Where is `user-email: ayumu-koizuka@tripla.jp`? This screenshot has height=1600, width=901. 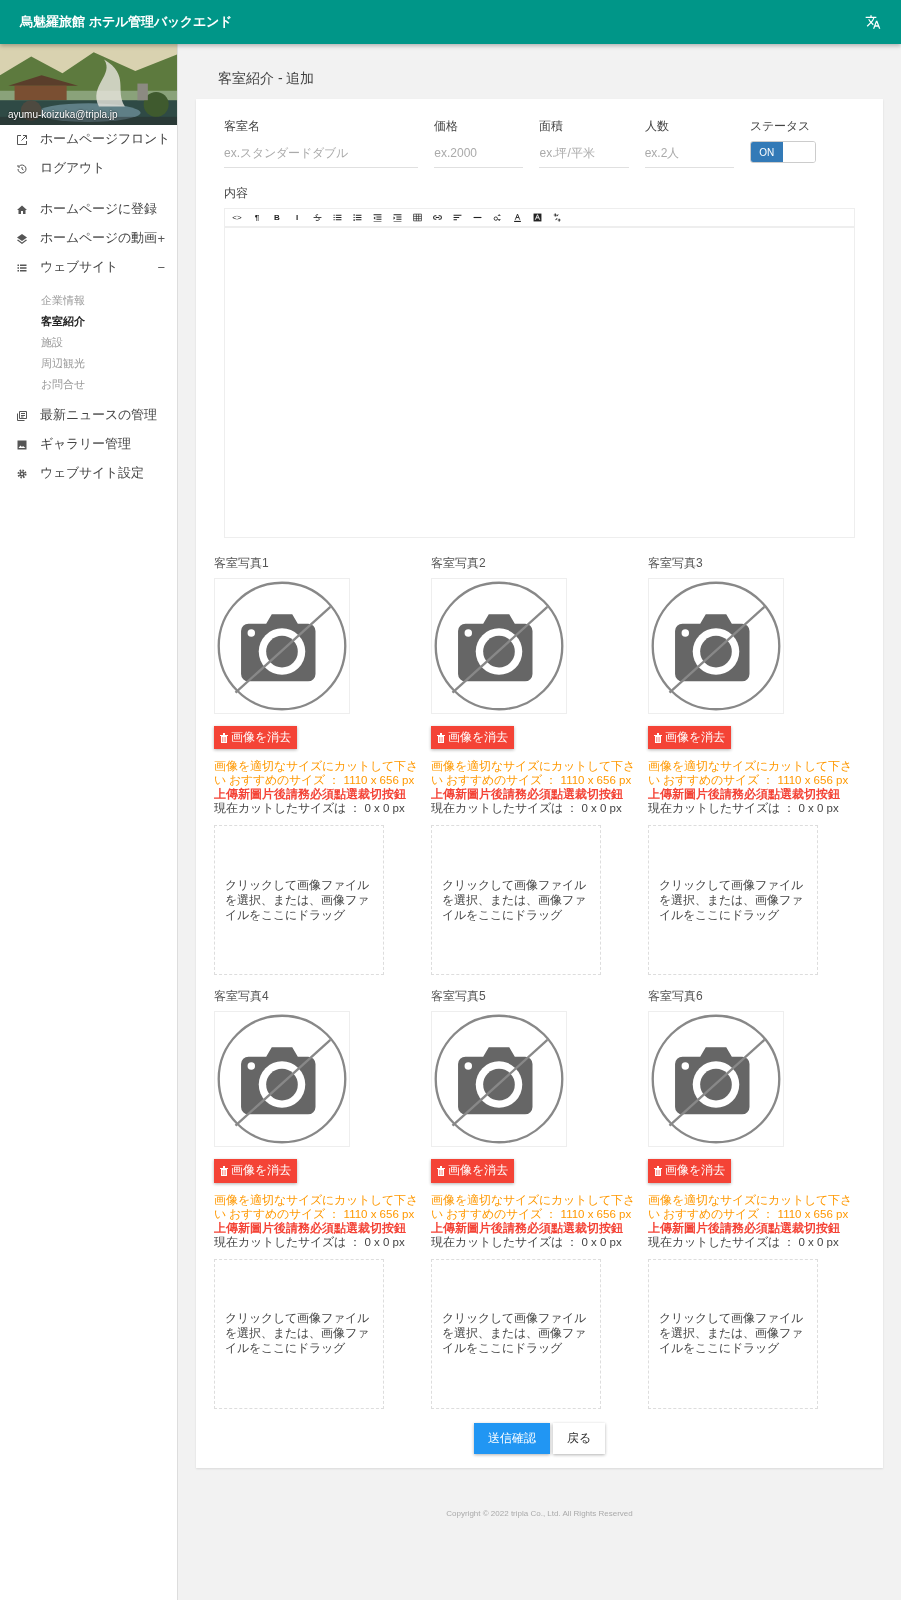 user-email: ayumu-koizuka@tripla.jp is located at coordinates (63, 115).